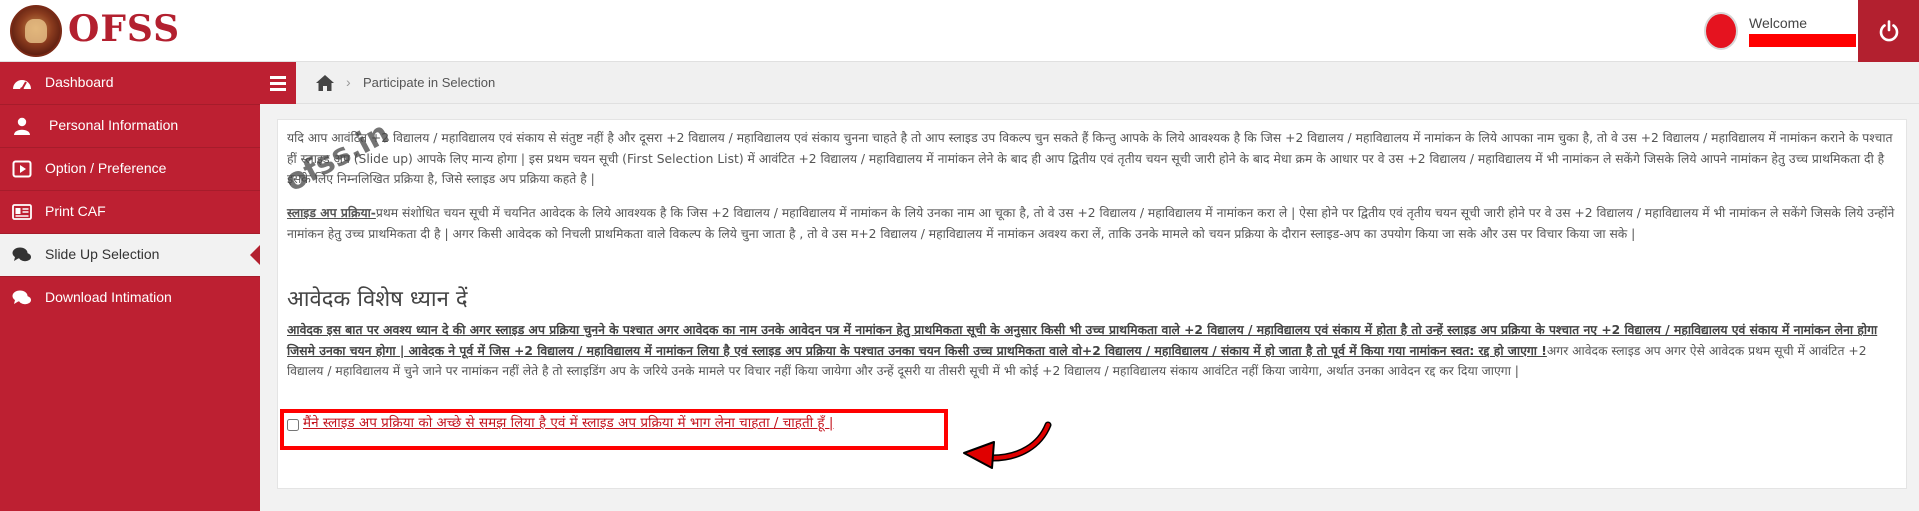 The image size is (1919, 511). Describe the element at coordinates (1721, 31) in the screenshot. I see `avatar` at that location.